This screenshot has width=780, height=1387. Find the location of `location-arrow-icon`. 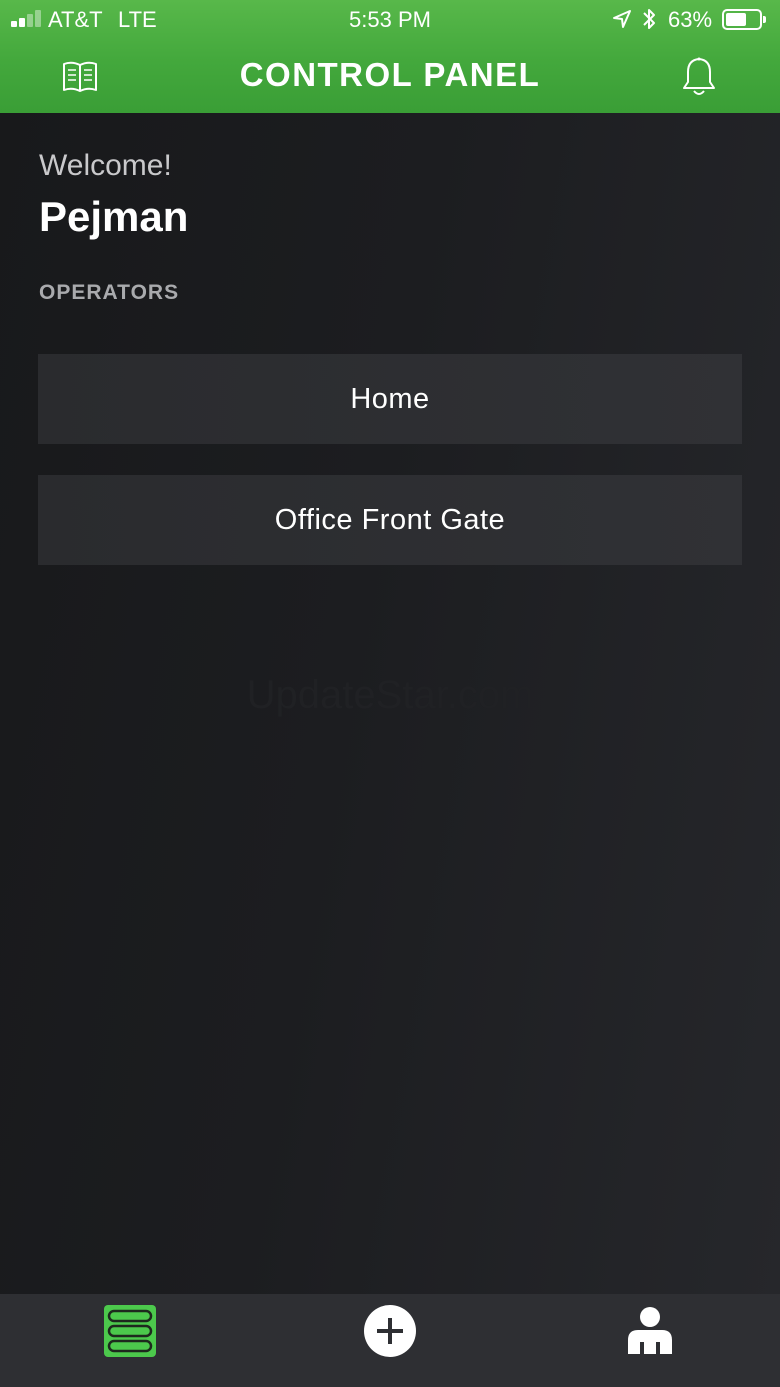

location-arrow-icon is located at coordinates (622, 19).